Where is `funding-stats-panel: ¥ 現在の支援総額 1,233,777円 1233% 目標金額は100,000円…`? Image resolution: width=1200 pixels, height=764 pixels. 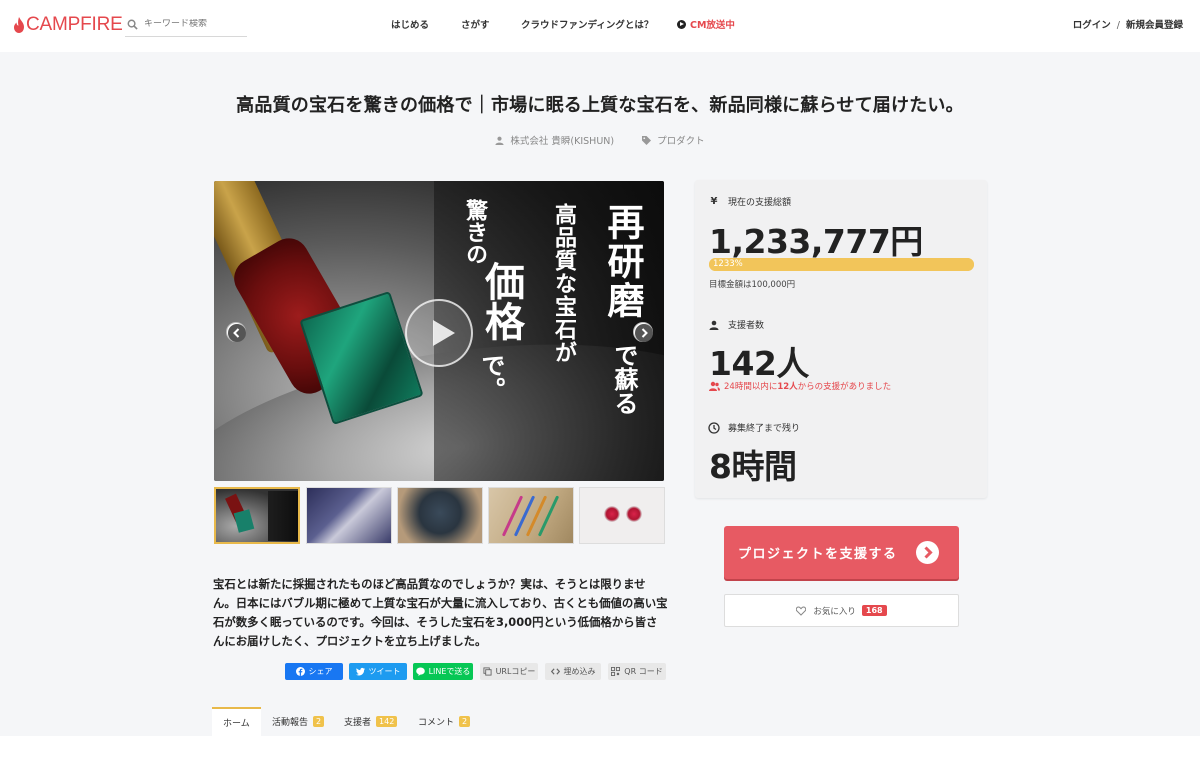 funding-stats-panel: ¥ 現在の支援総額 1,233,777円 1233% 目標金額は100,000円… is located at coordinates (841, 339).